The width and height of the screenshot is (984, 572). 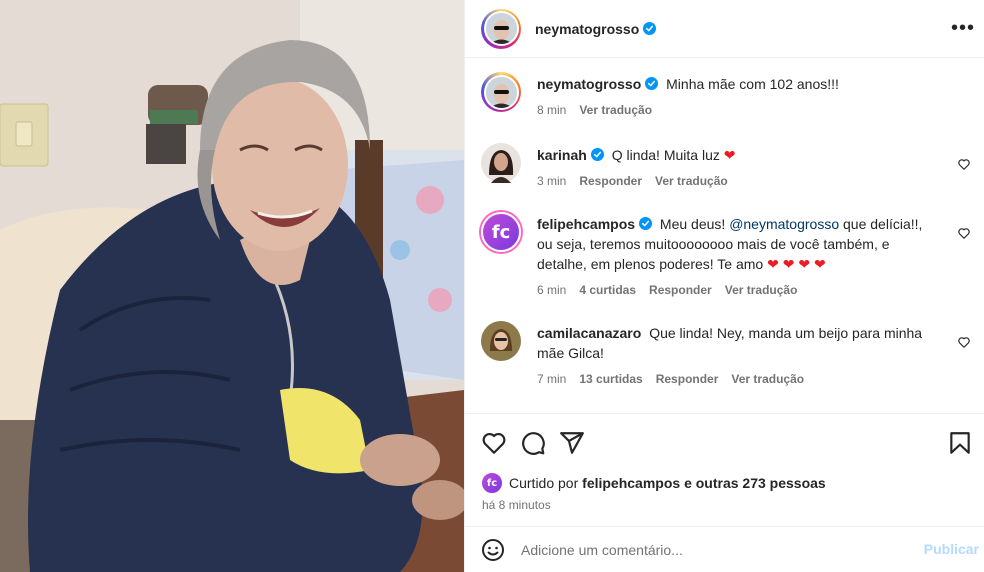 I want to click on share-icon, so click(x=572, y=443).